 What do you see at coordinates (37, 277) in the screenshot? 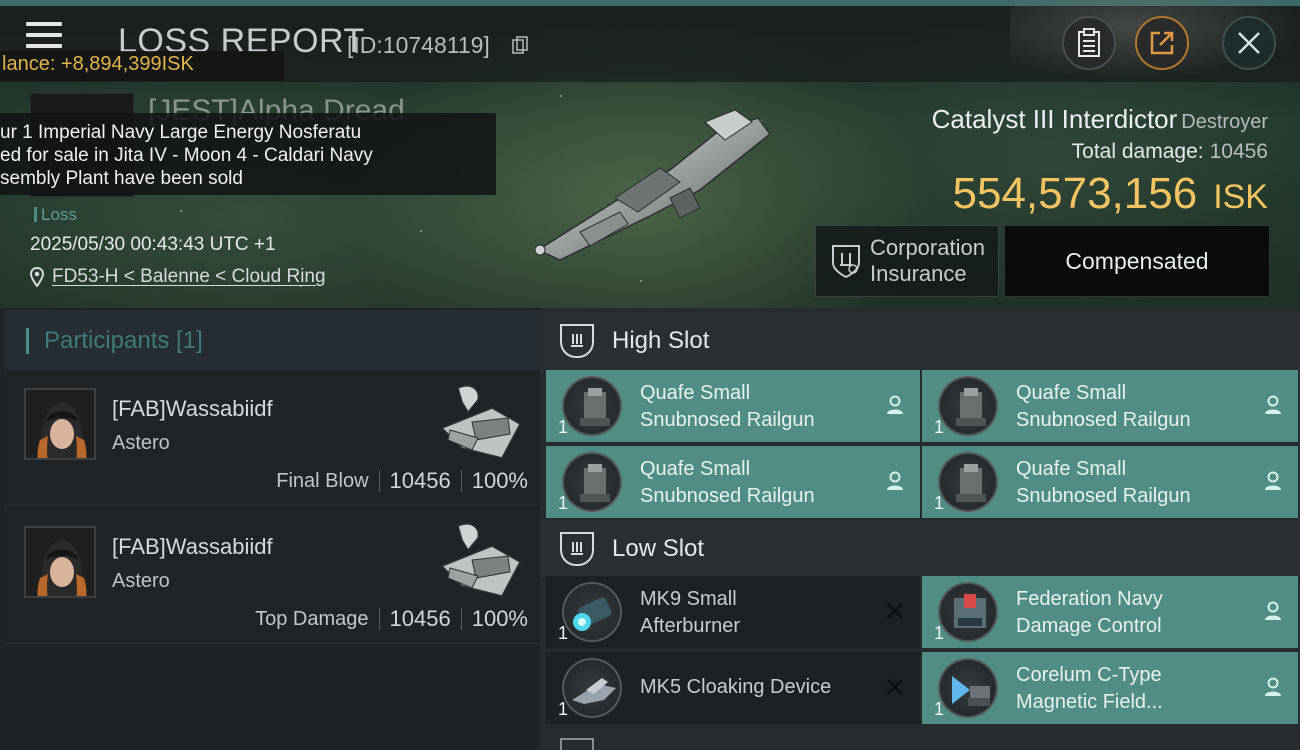
I see `location-pin-icon` at bounding box center [37, 277].